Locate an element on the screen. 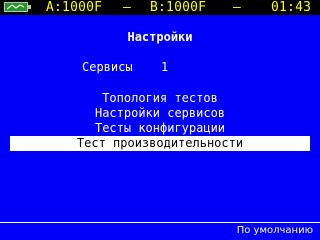 Image resolution: width=320 pixels, height=240 pixels. menu-item-performance-test: Тест производительности is located at coordinates (160, 143).